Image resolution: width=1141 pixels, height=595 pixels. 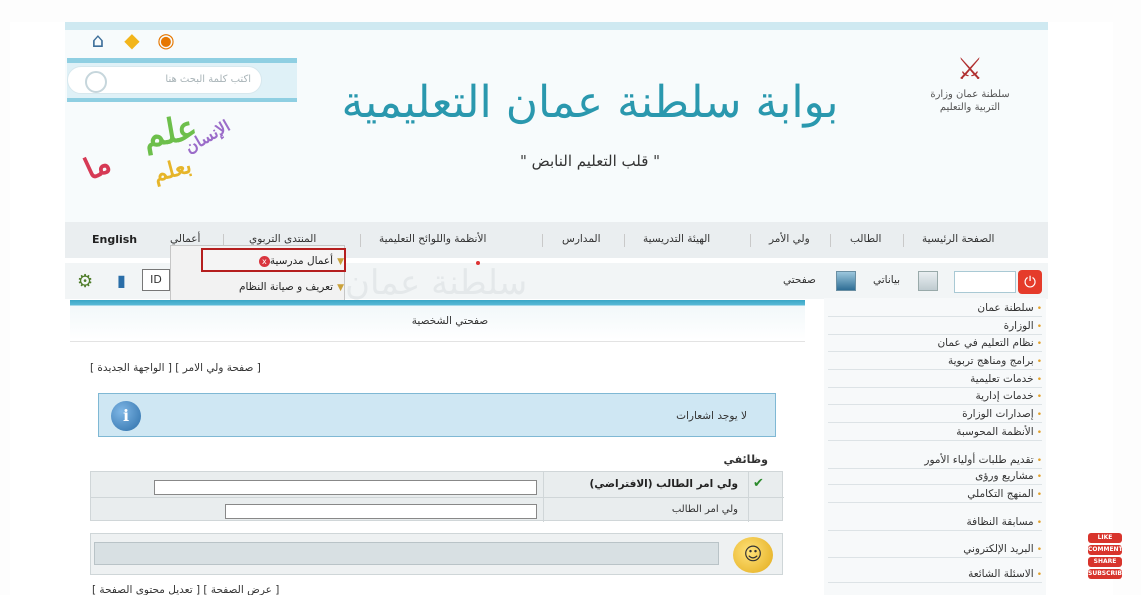 I want to click on gear-icon: ⚙, so click(x=85, y=281).